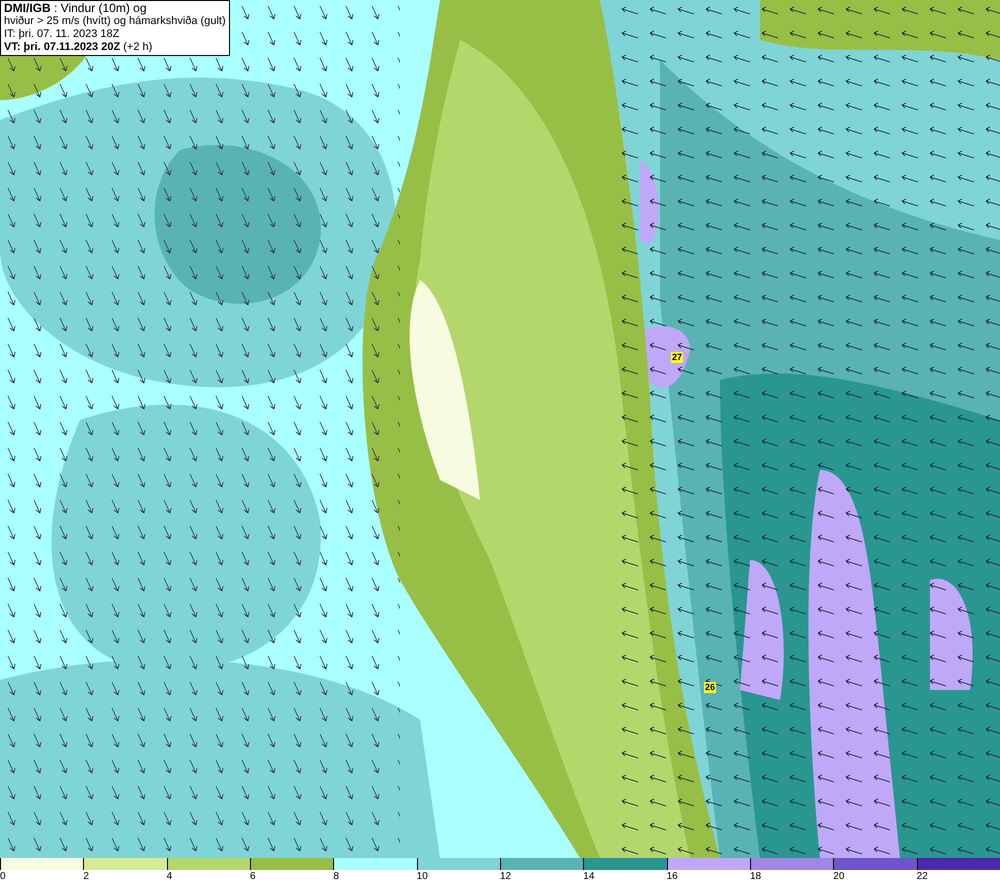 The width and height of the screenshot is (1000, 887). I want to click on title-text: DMI/IGB : Vindur (10m) og, so click(76, 8).